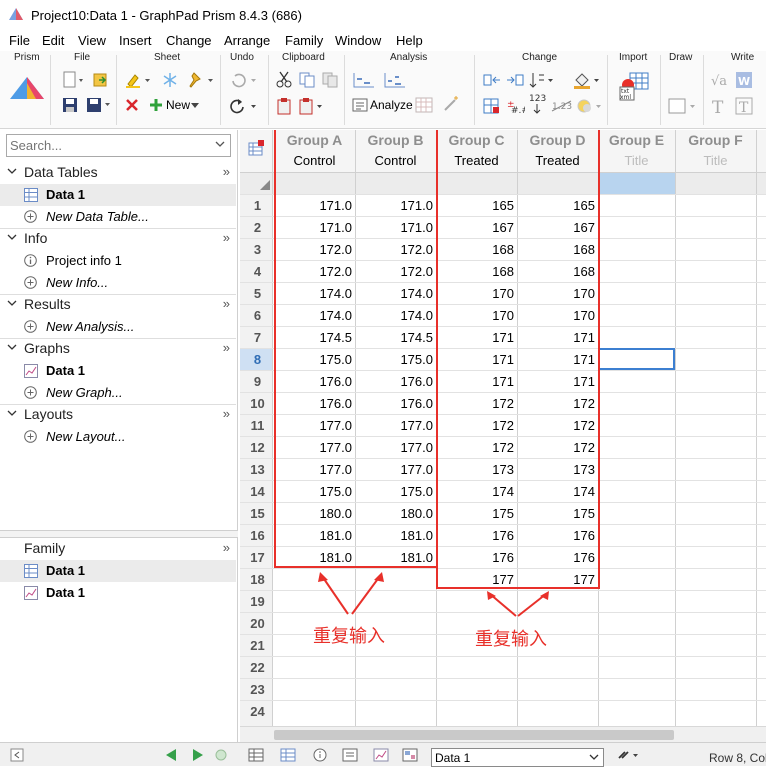  Describe the element at coordinates (636, 140) in the screenshot. I see `column-group-header: Group E` at that location.